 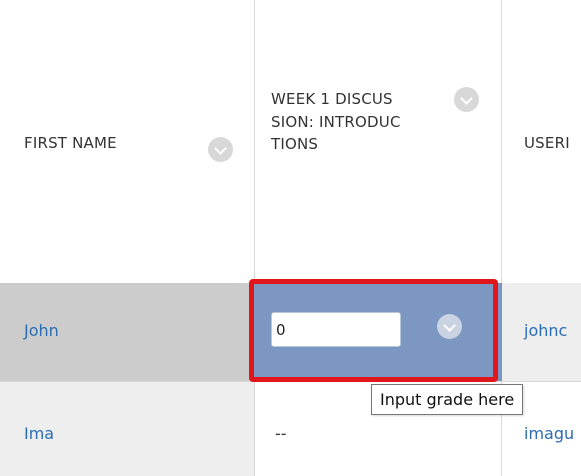 What do you see at coordinates (39, 433) in the screenshot?
I see `first-name-link: Ima` at bounding box center [39, 433].